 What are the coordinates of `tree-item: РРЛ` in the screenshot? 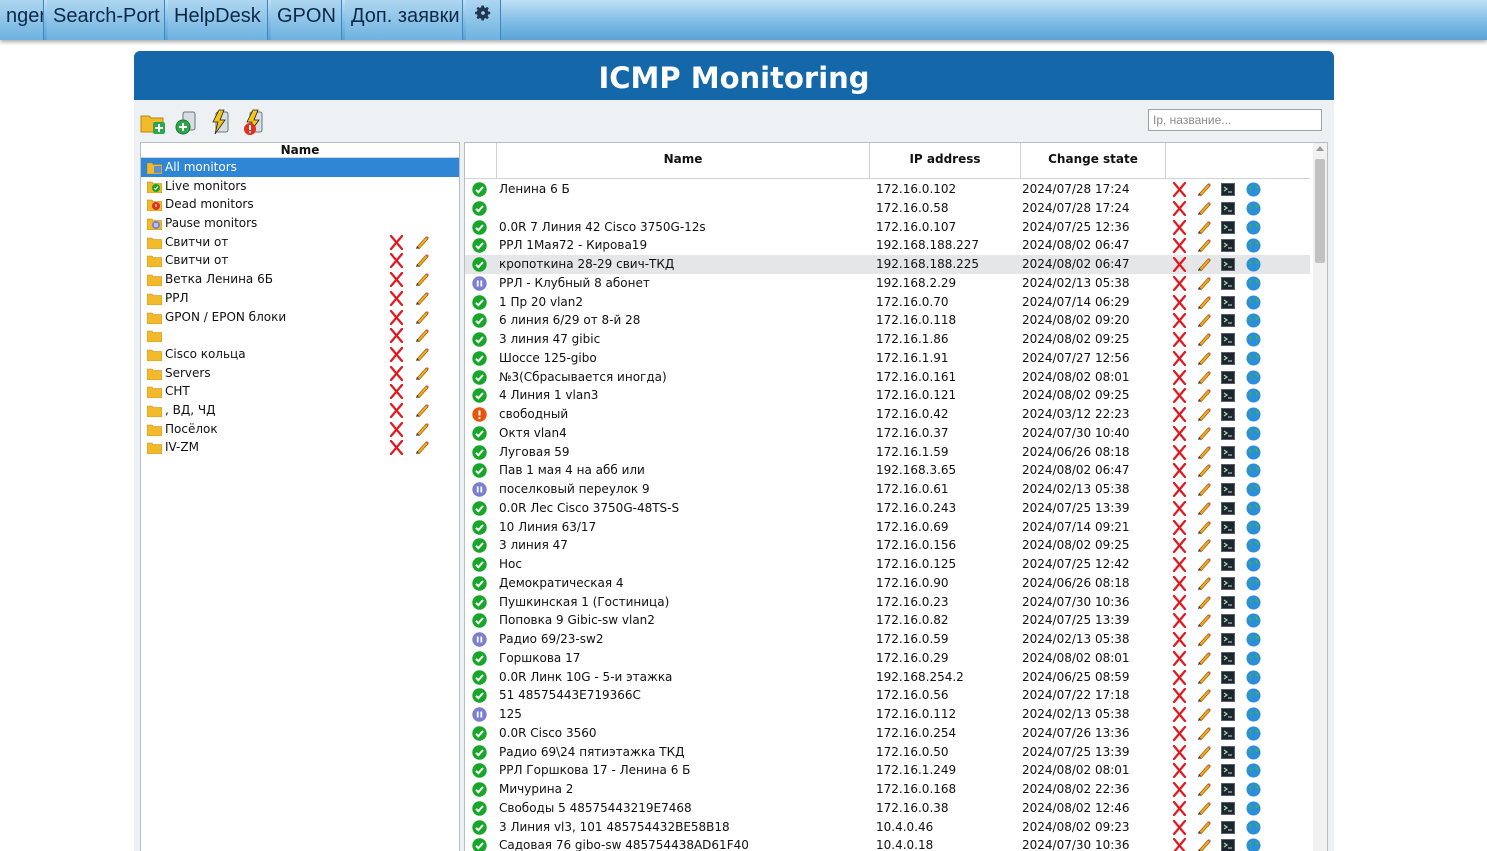 It's located at (300, 298).